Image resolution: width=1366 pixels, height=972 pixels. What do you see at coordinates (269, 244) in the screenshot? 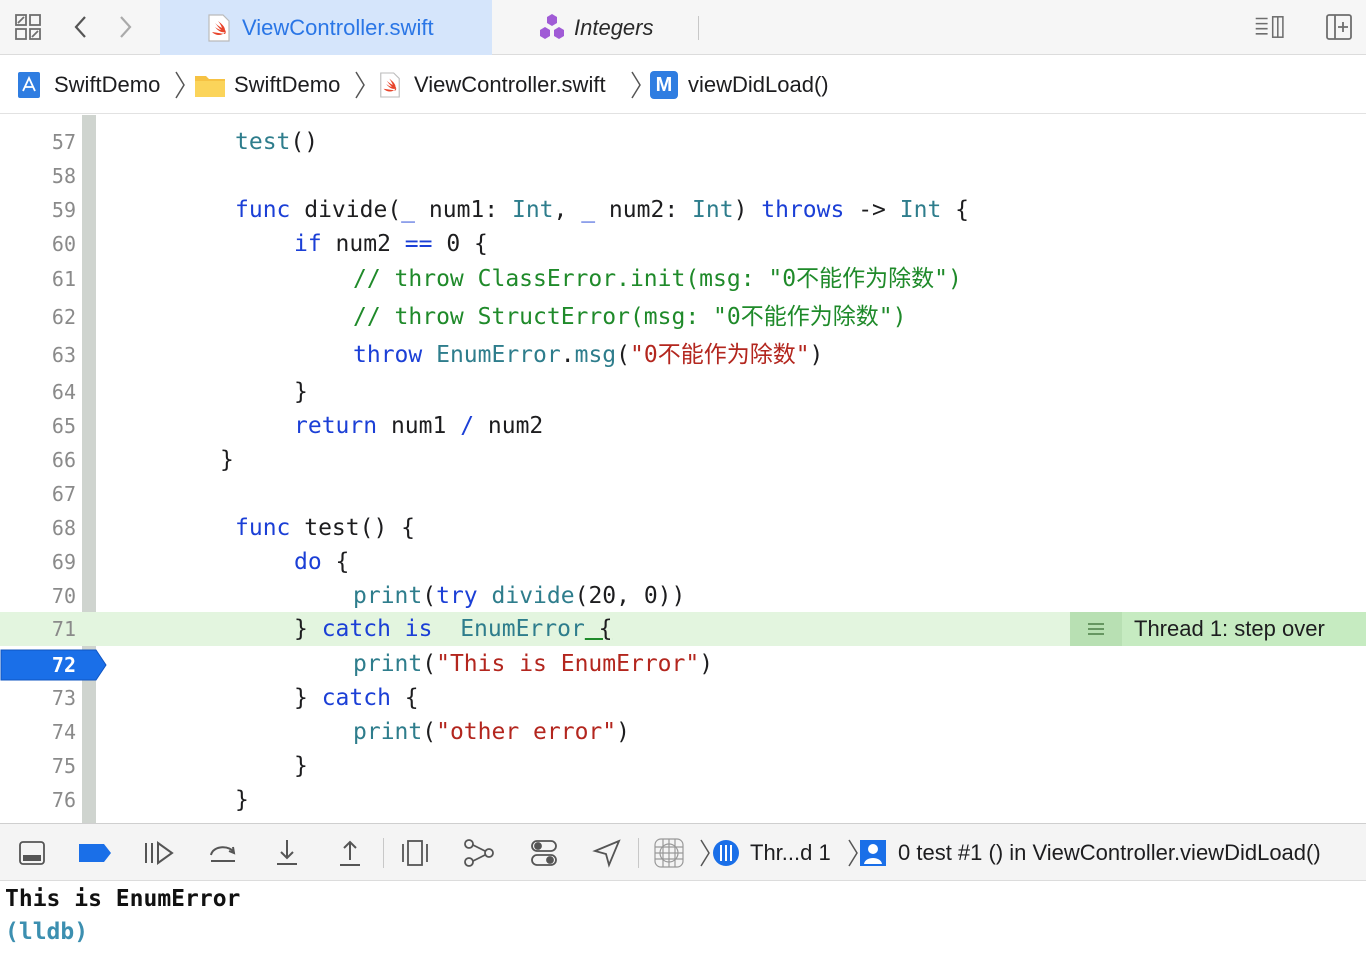
I see `code-line: 60 if num2 == 0 {` at bounding box center [269, 244].